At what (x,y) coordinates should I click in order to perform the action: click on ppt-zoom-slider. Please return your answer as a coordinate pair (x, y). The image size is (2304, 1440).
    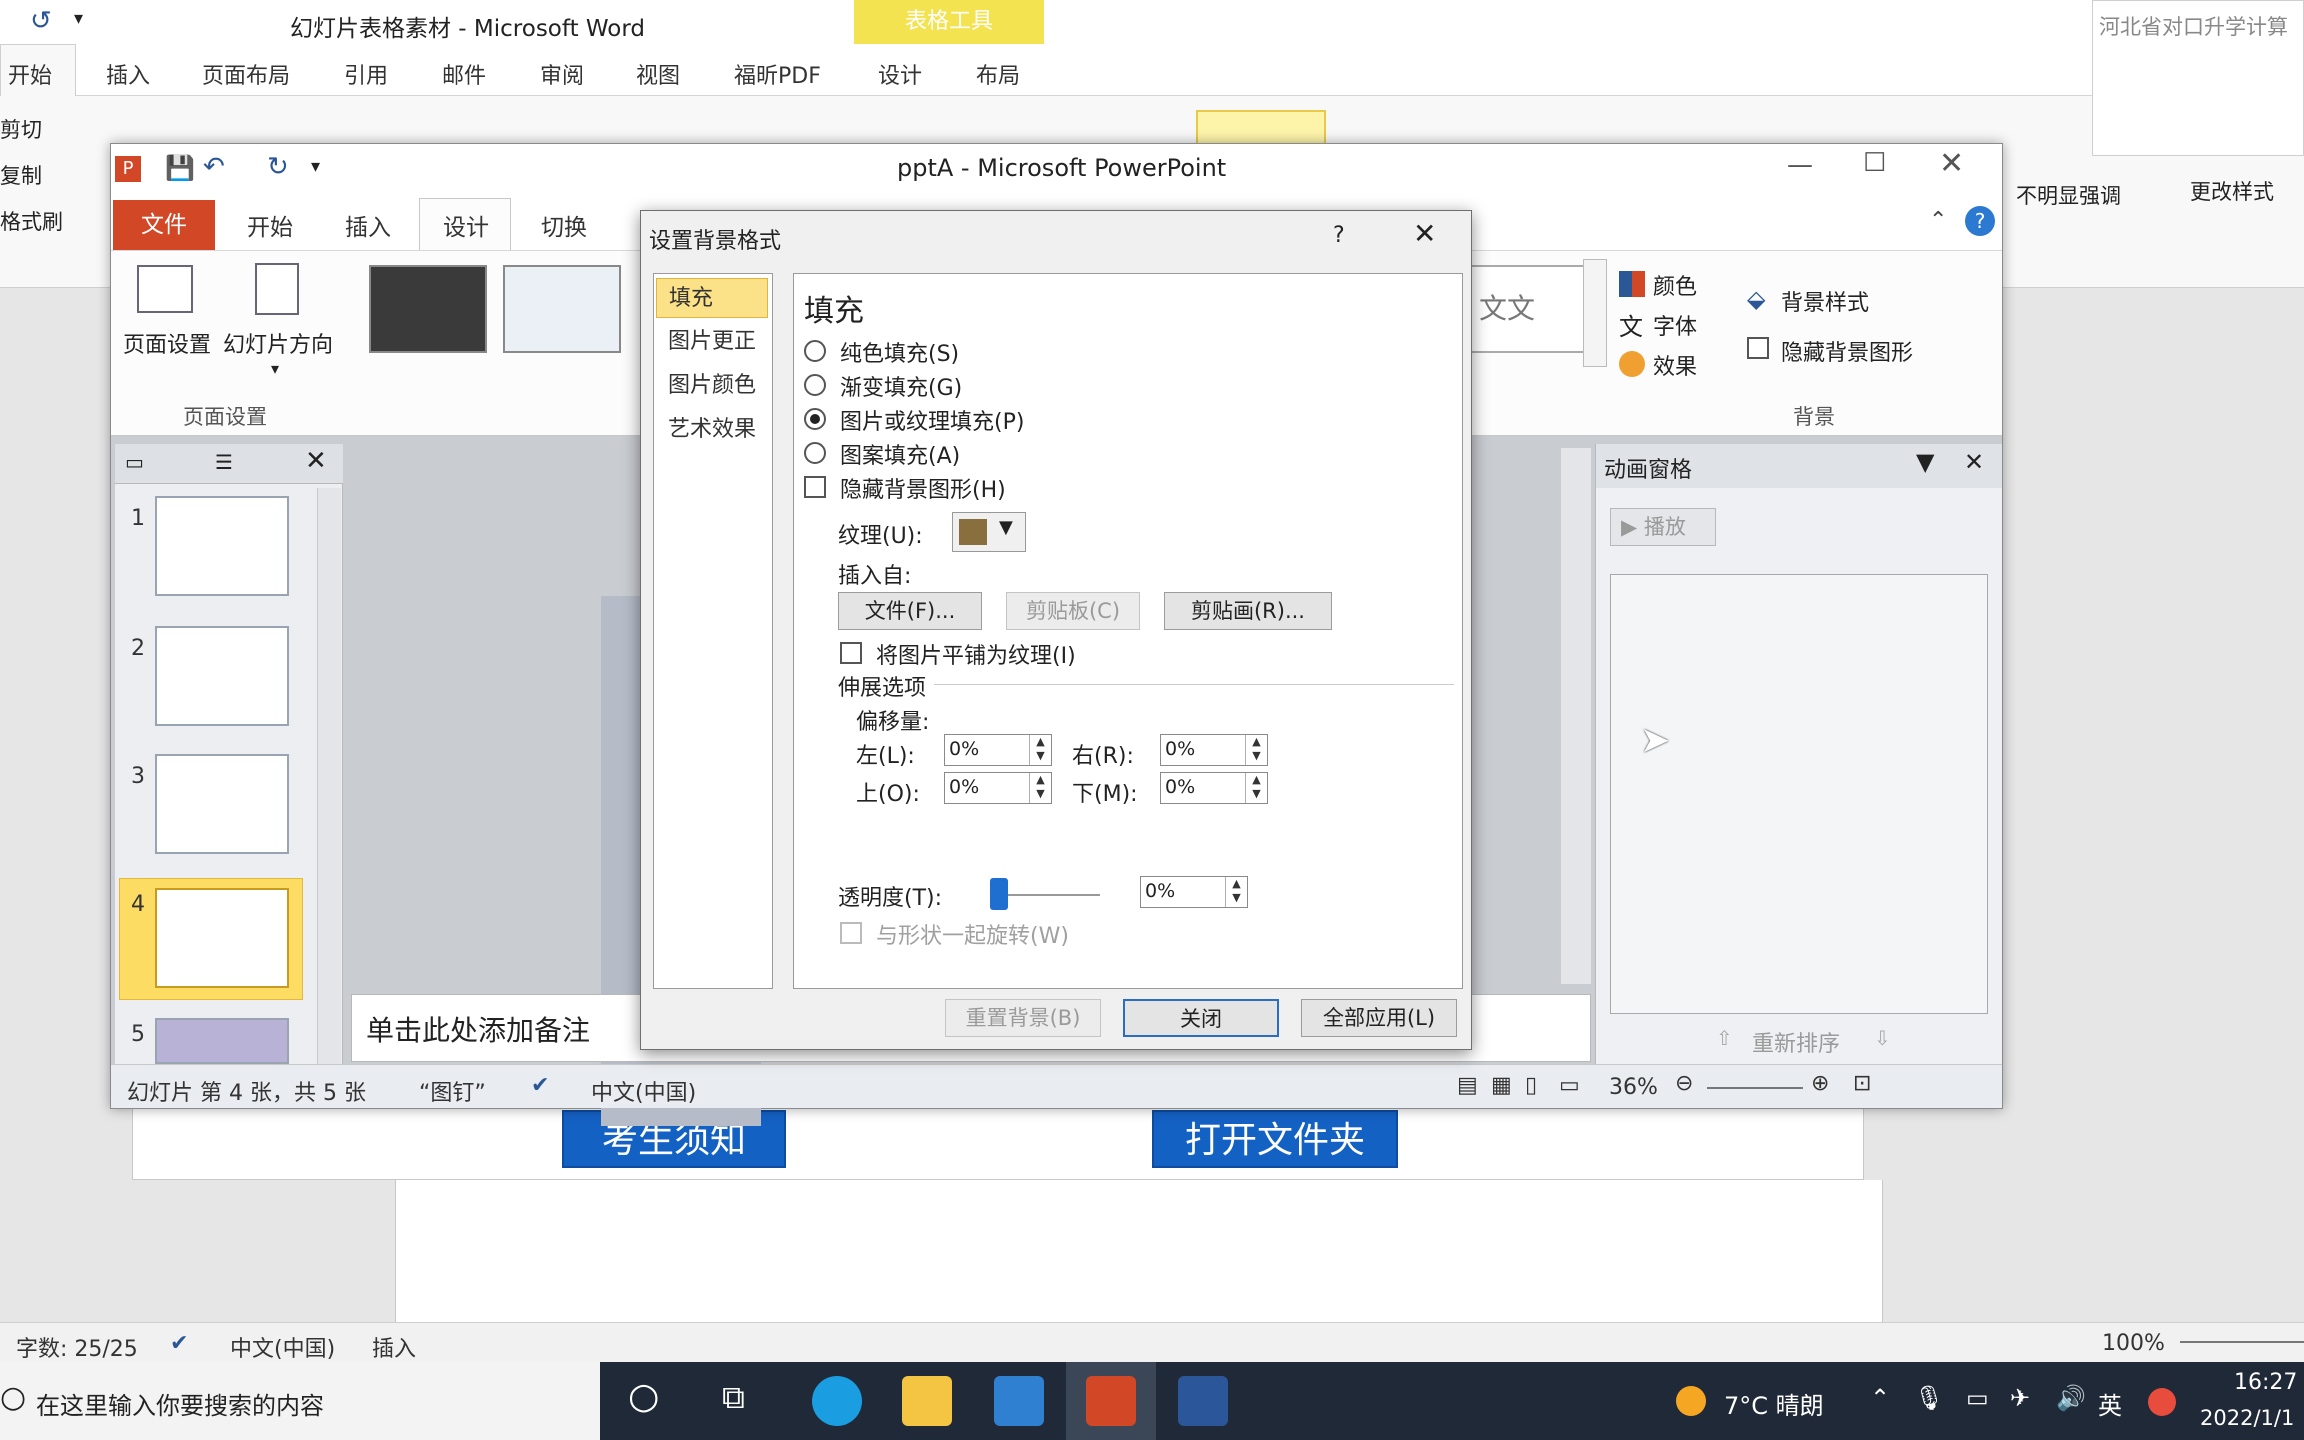
    Looking at the image, I should click on (1755, 1088).